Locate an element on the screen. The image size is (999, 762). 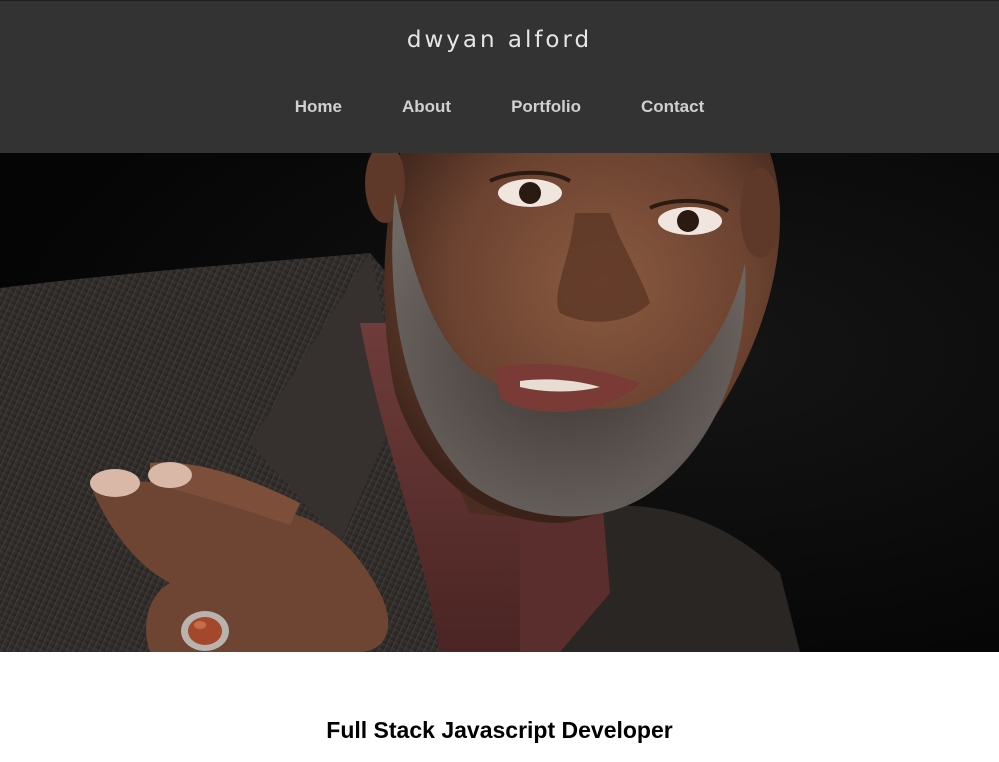
site-title: dwyan alford is located at coordinates (499, 40).